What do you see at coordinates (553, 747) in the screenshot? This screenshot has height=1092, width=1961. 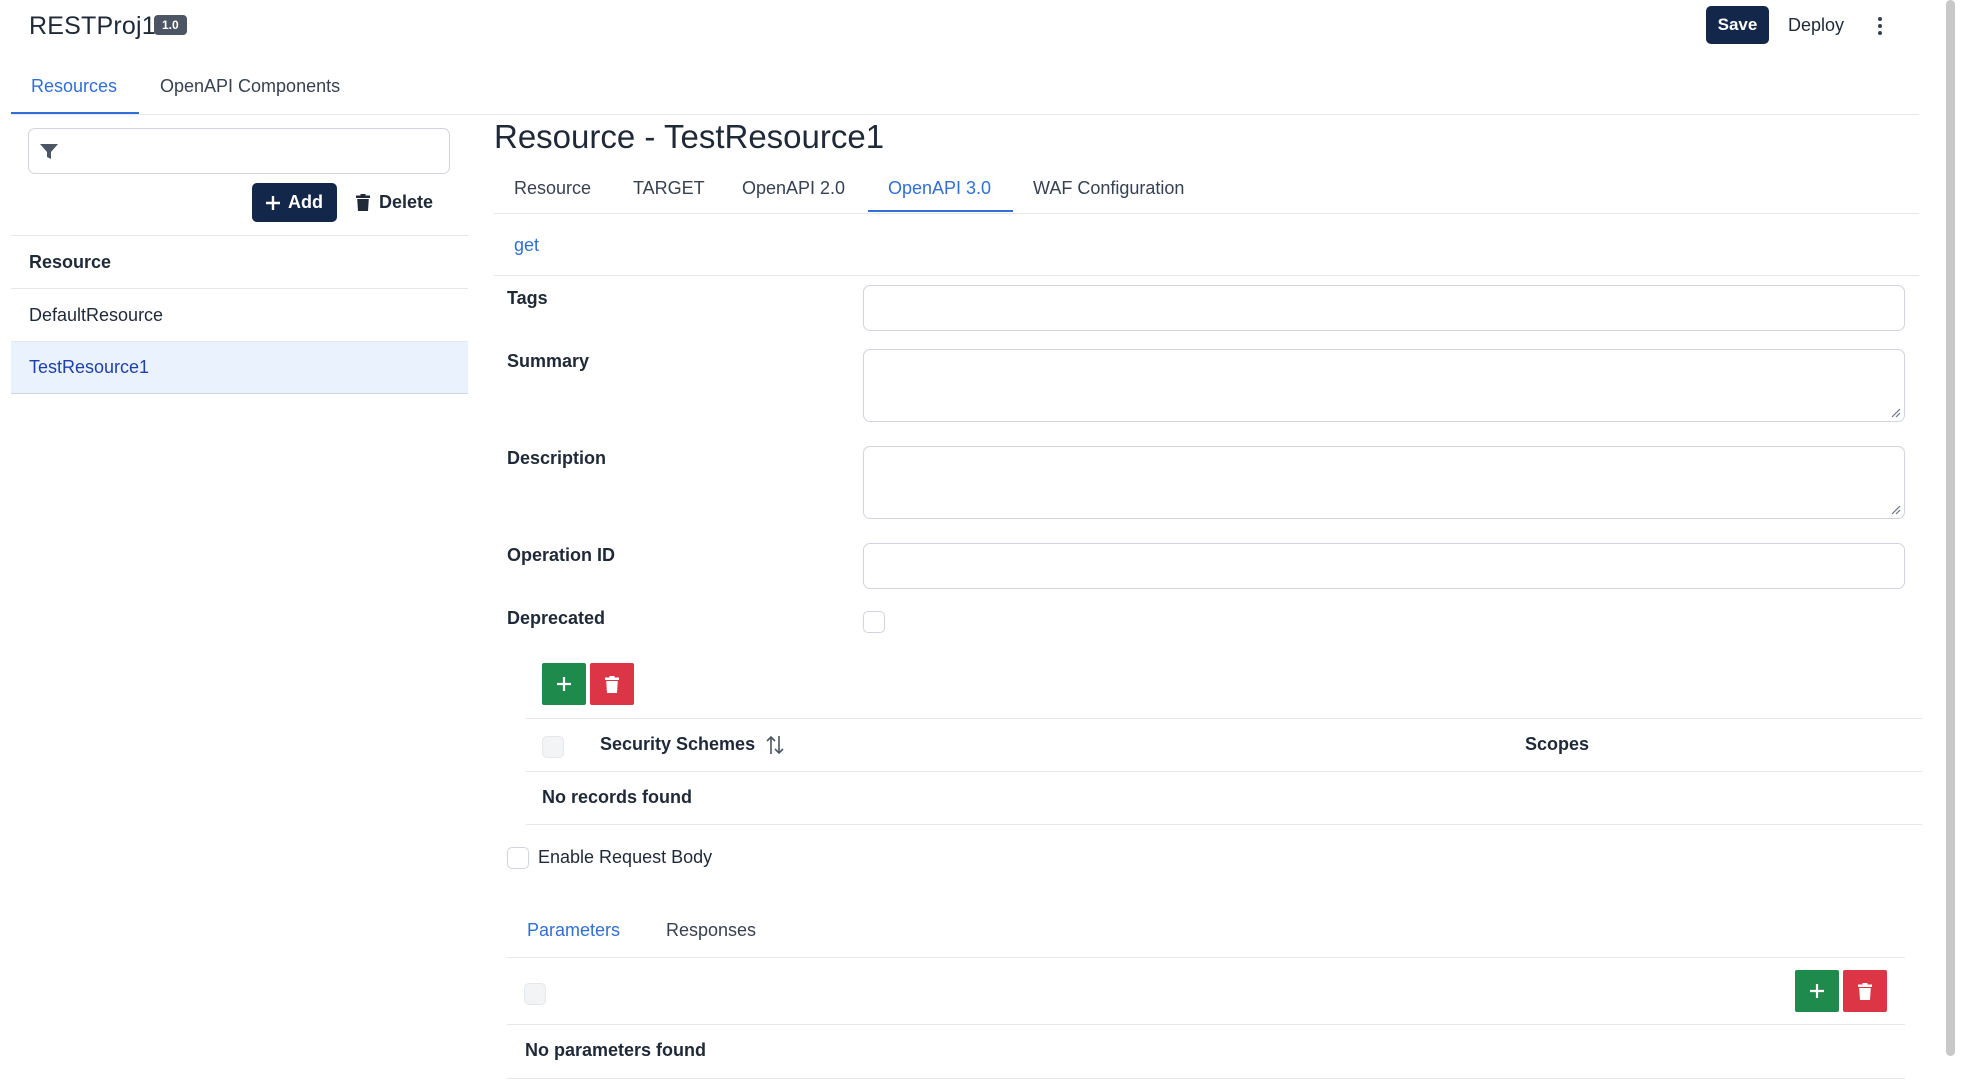 I see `security-select-all-checkbox` at bounding box center [553, 747].